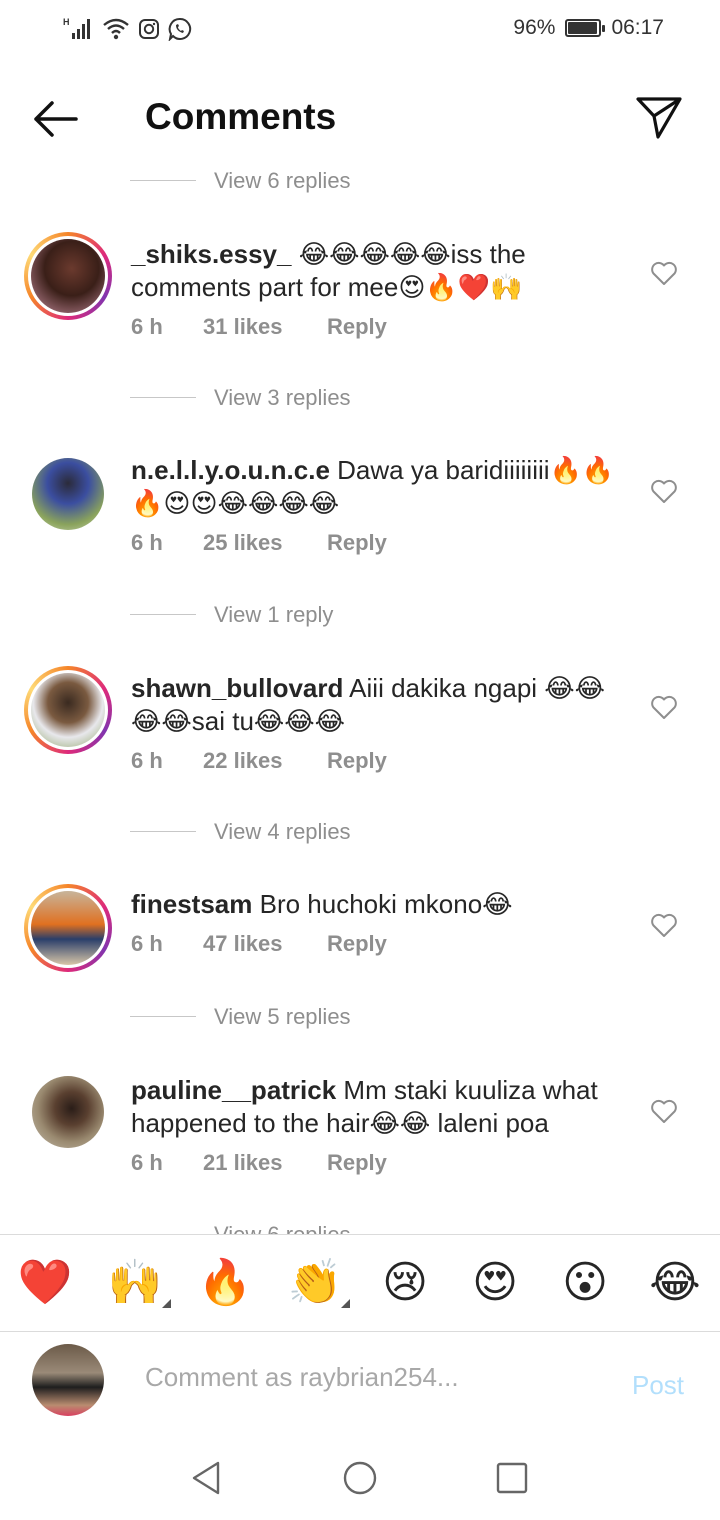 This screenshot has width=720, height=1520. Describe the element at coordinates (180, 29) in the screenshot. I see `whatsapp-icon` at that location.